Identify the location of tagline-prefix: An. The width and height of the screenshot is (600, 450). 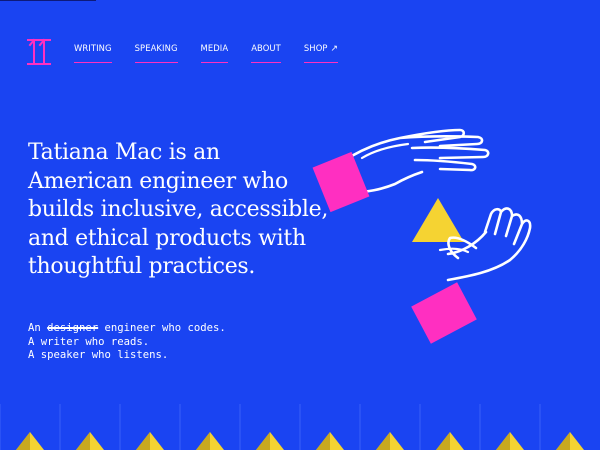
(38, 328).